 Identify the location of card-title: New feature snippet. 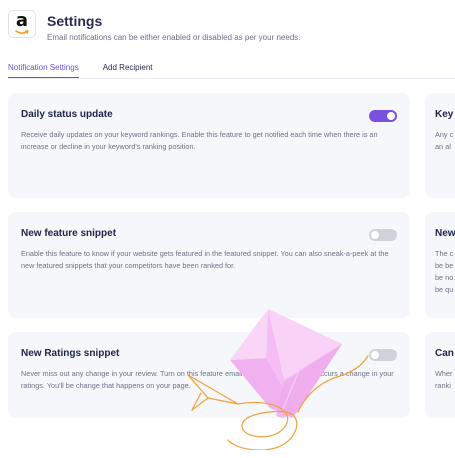
(69, 233).